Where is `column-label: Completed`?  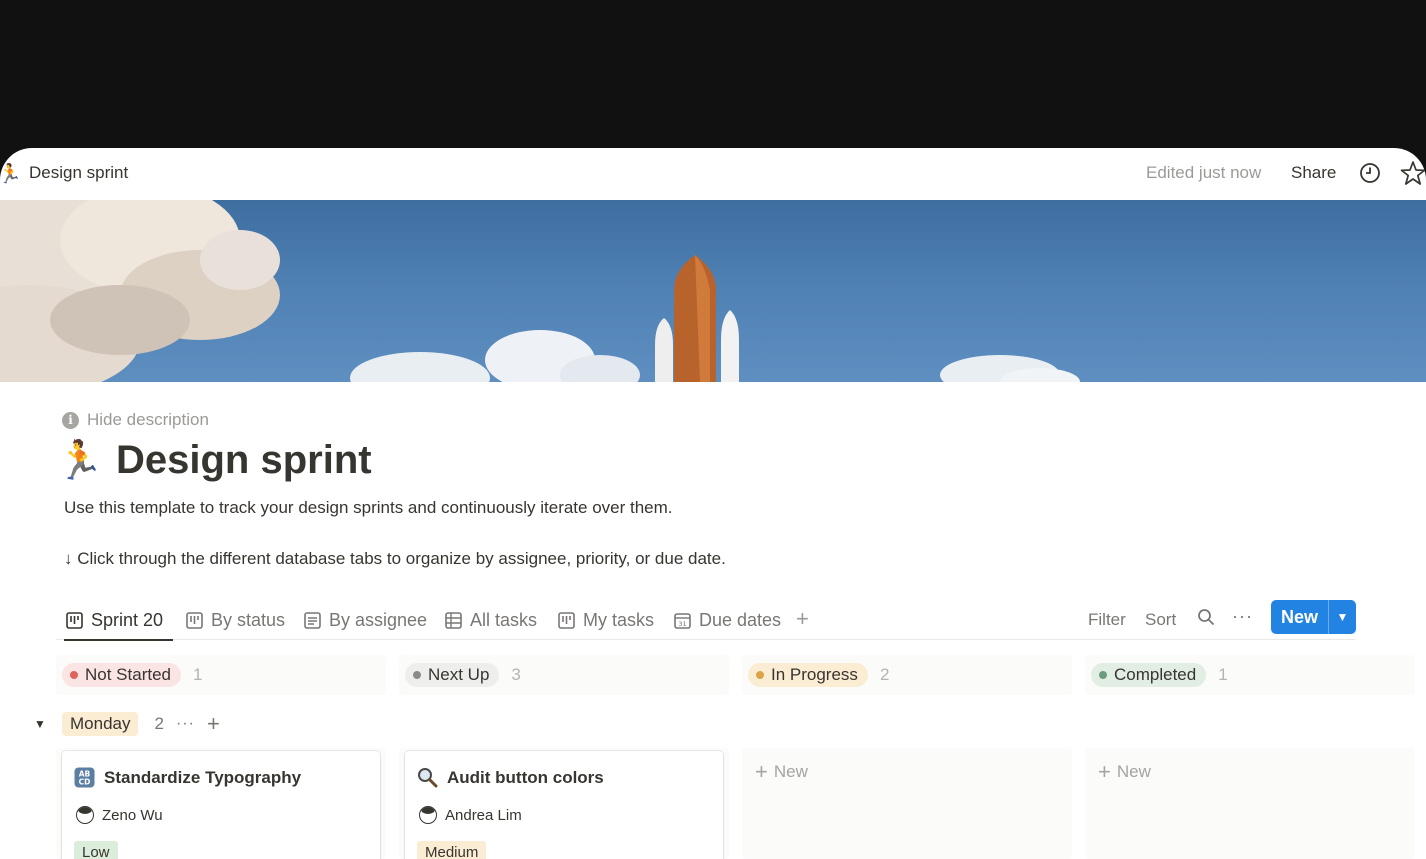
column-label: Completed is located at coordinates (1155, 674).